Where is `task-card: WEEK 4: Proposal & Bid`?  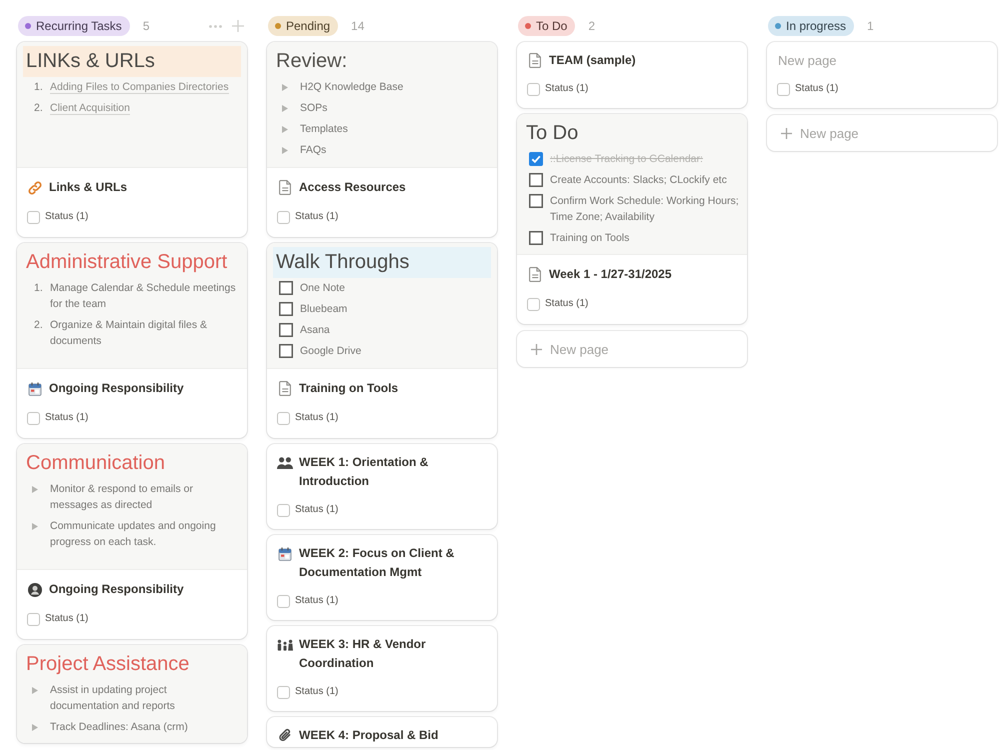
task-card: WEEK 4: Proposal & Bid is located at coordinates (382, 732).